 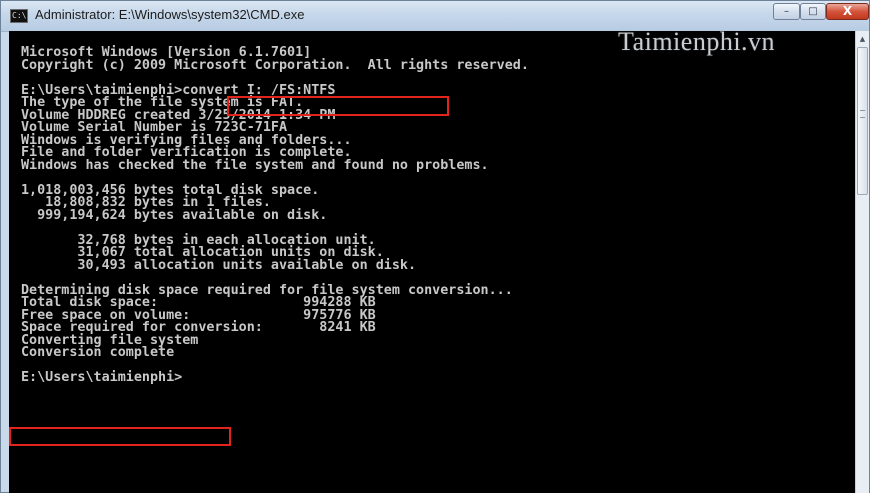 I want to click on vertical-scrollbar: ▲, so click(x=862, y=262).